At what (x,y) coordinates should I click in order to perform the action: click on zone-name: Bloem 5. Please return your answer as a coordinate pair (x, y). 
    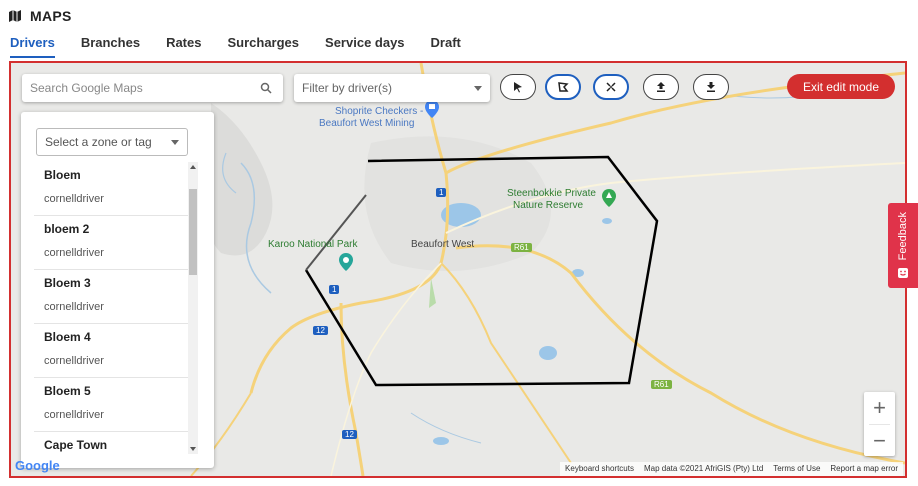
    Looking at the image, I should click on (67, 391).